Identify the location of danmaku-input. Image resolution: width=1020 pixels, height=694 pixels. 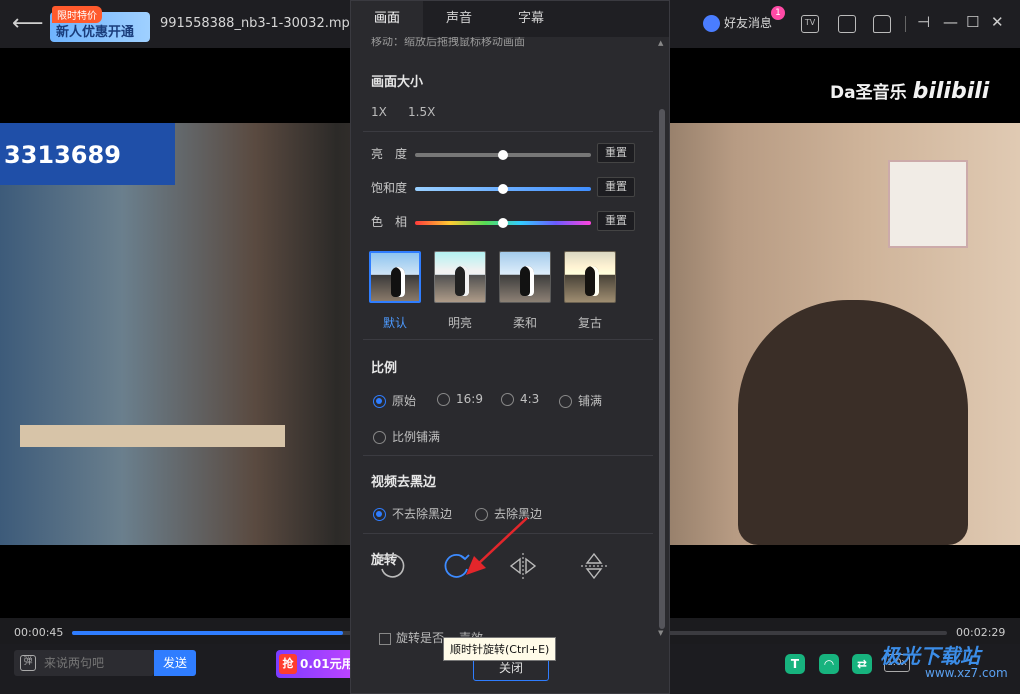
(97, 663).